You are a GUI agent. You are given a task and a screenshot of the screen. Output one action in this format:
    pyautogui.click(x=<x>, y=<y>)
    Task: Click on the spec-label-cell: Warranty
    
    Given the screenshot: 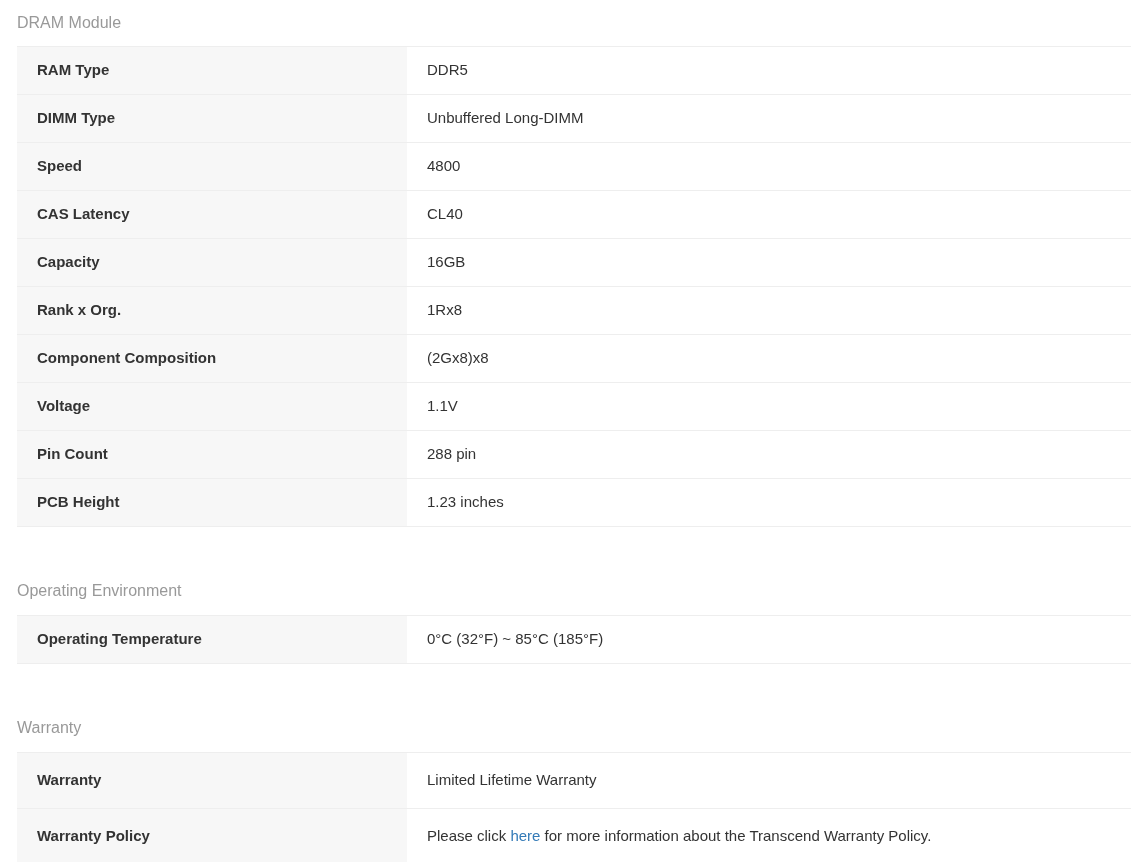 What is the action you would take?
    pyautogui.click(x=212, y=780)
    